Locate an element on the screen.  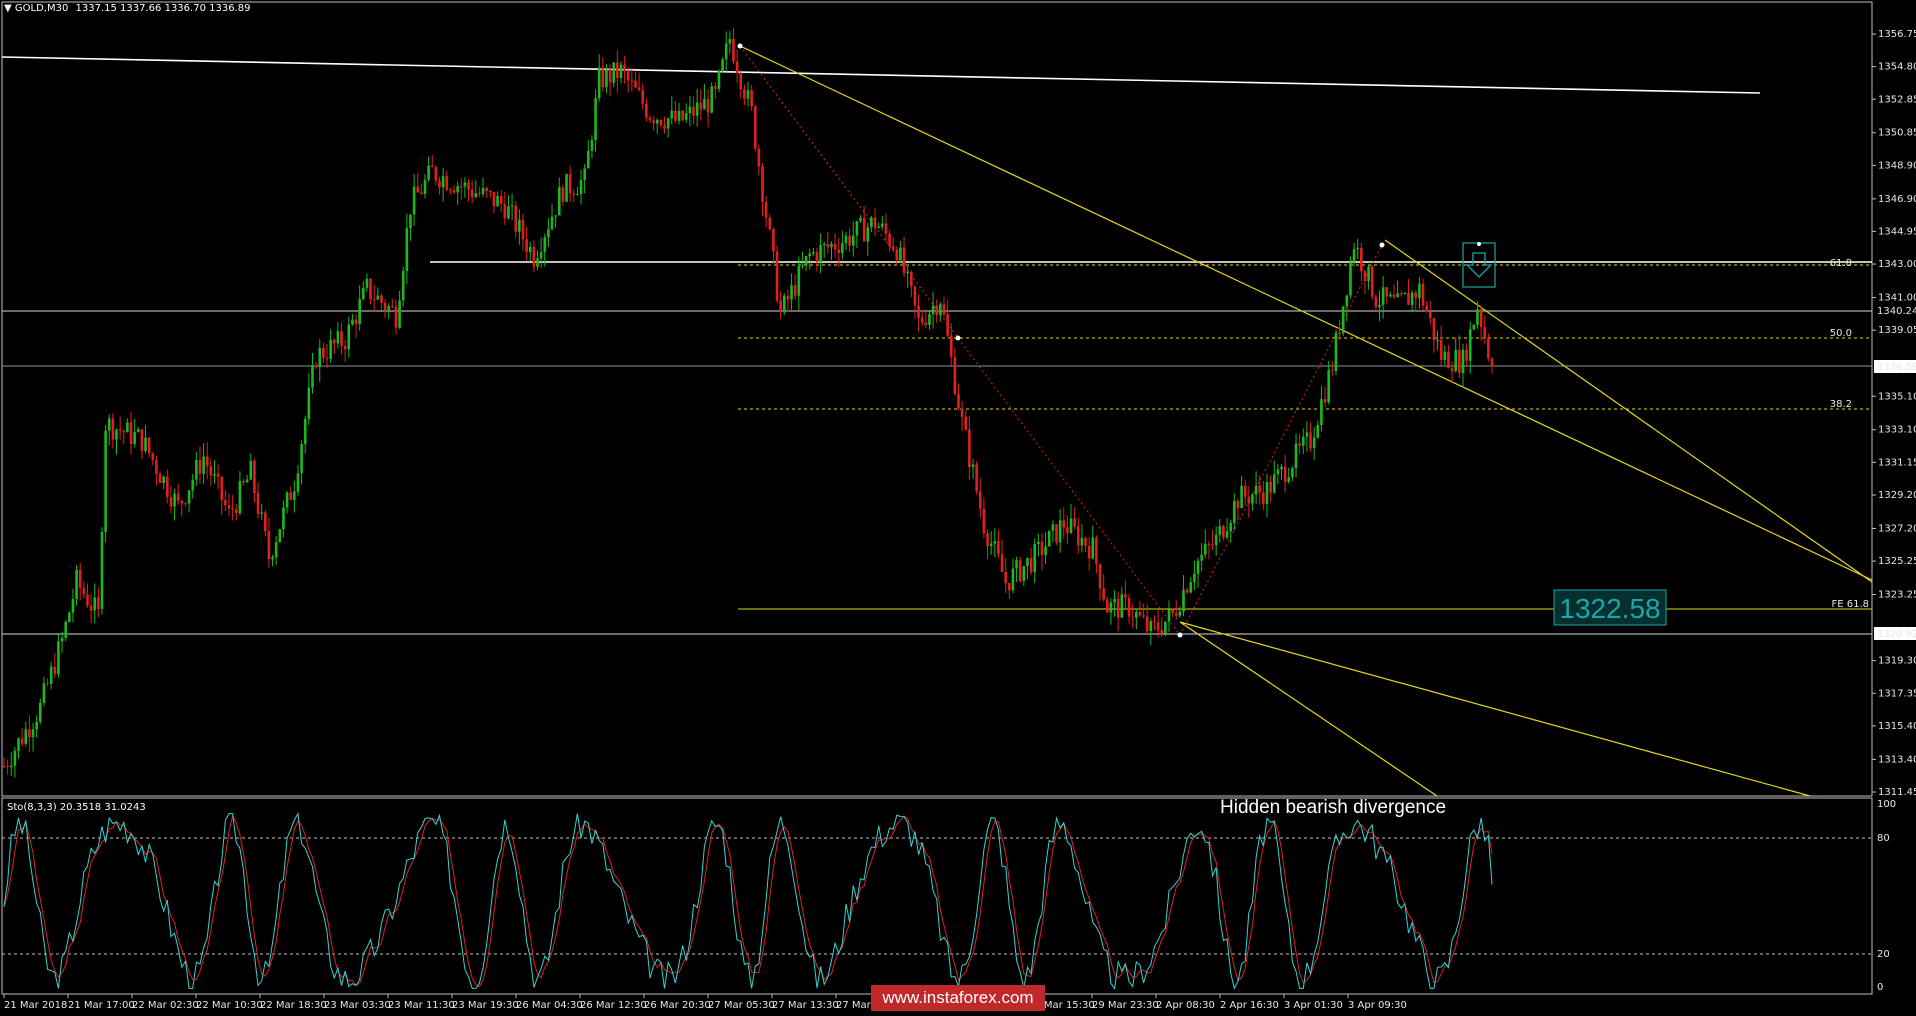
price-tick-label: 1343.00 is located at coordinates (1897, 264).